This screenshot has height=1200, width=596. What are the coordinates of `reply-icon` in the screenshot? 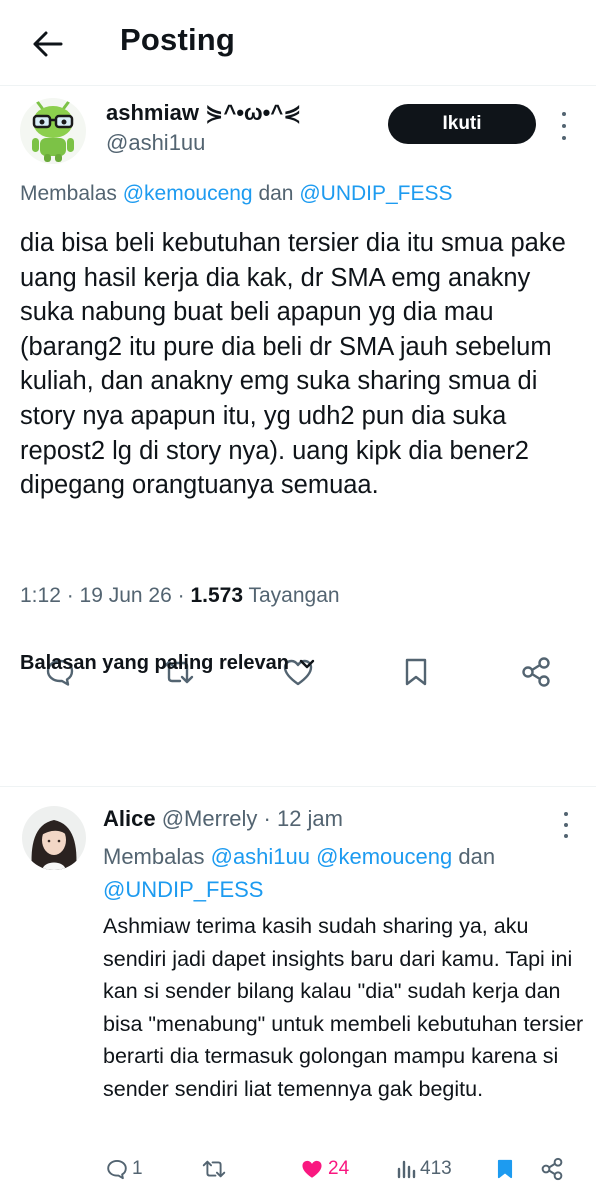 It's located at (117, 1169).